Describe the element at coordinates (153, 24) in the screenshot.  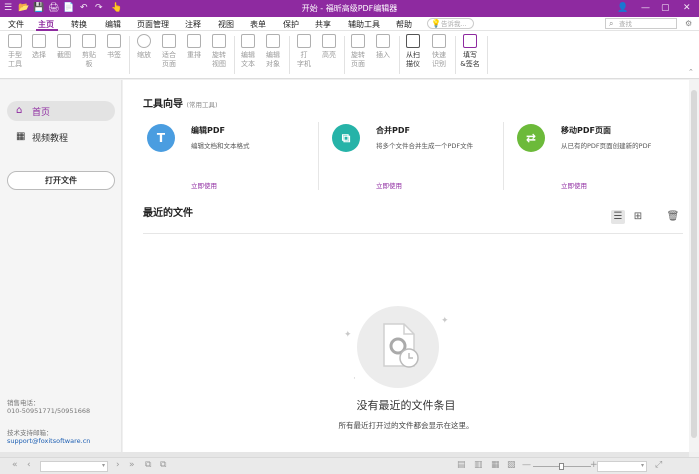
I see `menu-page-management: 页面管理` at that location.